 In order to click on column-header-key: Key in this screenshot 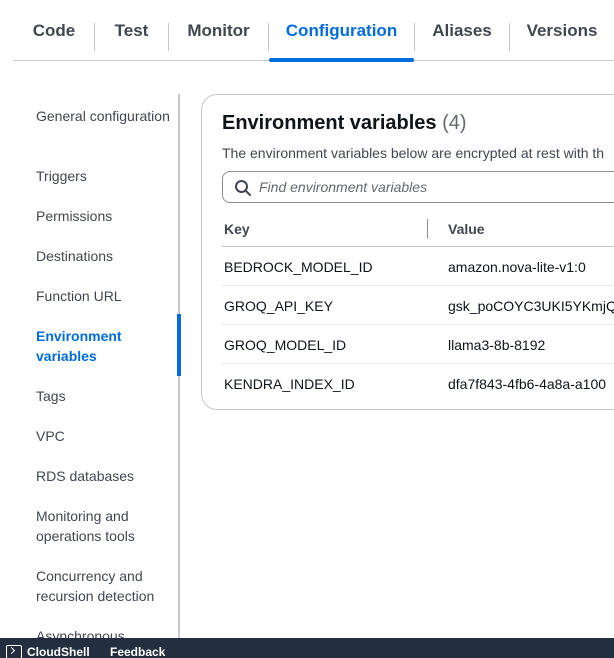, I will do `click(237, 229)`.